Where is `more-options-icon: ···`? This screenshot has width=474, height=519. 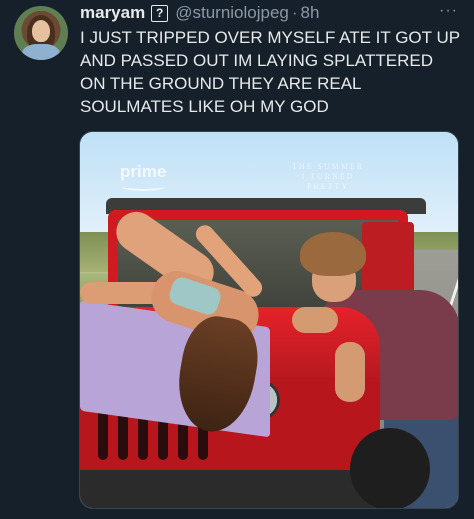
more-options-icon: ··· is located at coordinates (448, 11).